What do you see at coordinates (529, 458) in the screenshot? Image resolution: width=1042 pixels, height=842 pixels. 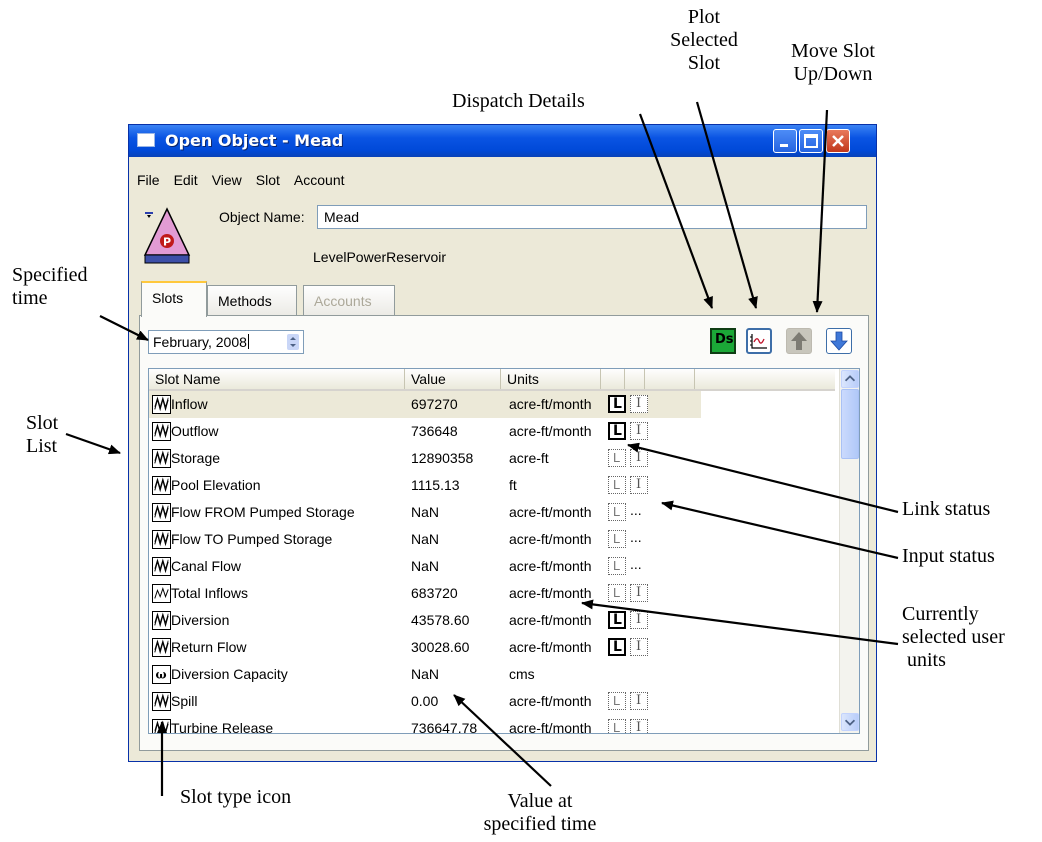 I see `slot-units: acre-ft` at bounding box center [529, 458].